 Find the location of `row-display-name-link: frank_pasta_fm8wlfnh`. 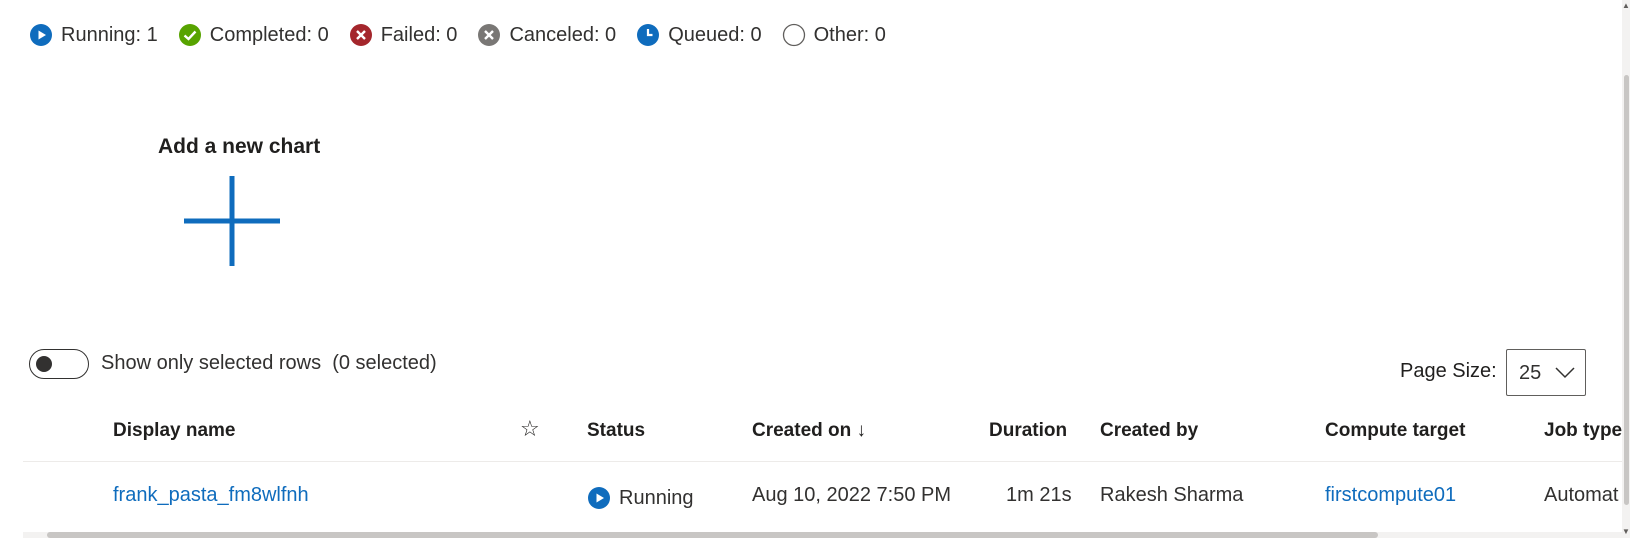

row-display-name-link: frank_pasta_fm8wlfnh is located at coordinates (211, 495).